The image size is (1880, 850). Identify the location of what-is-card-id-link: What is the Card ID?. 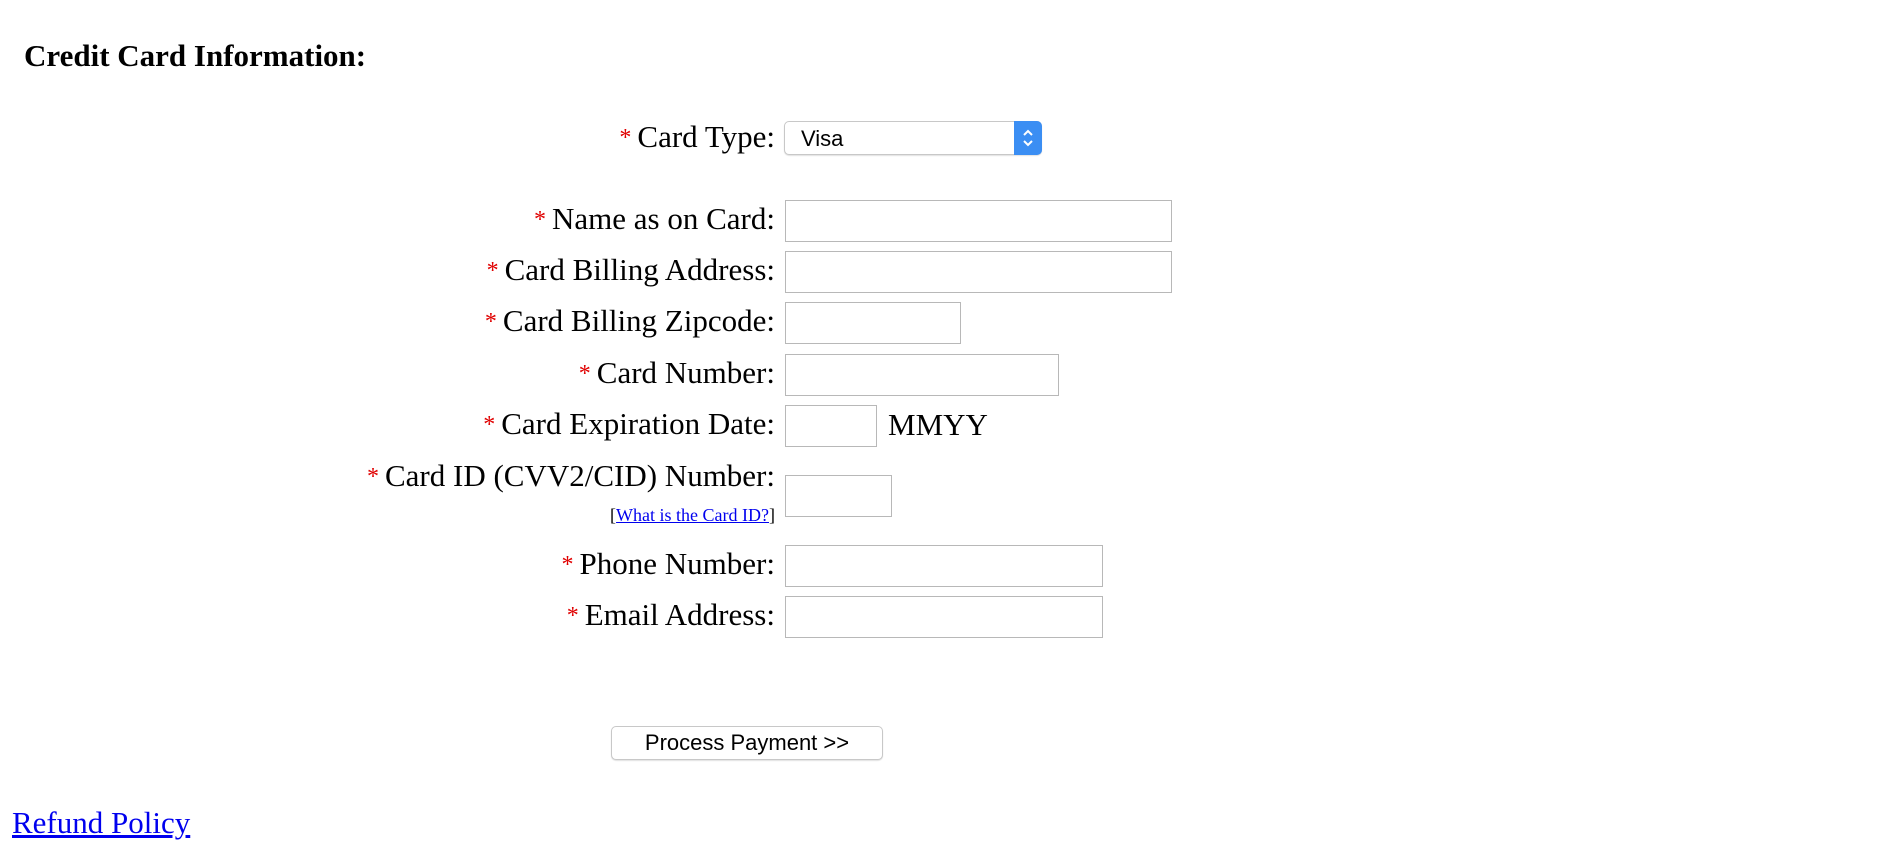
(692, 515).